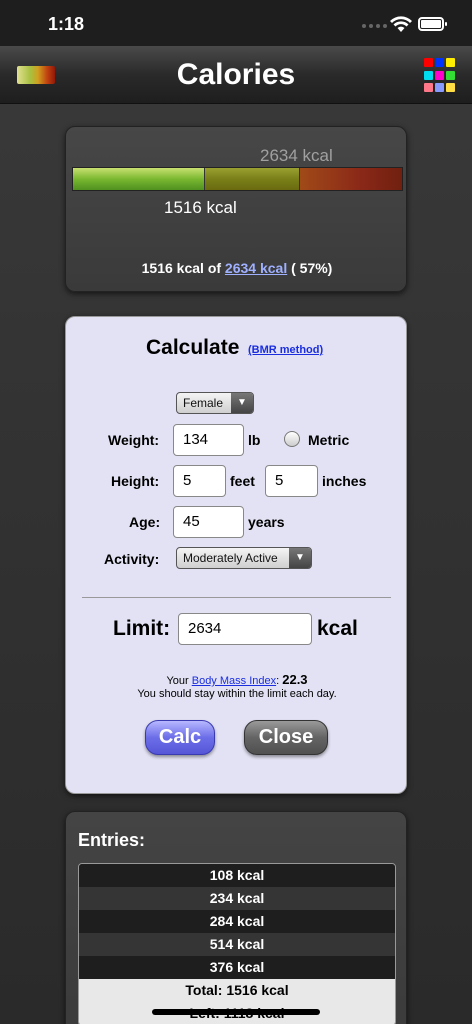 This screenshot has width=472, height=1024. I want to click on list-item: 108 kcal, so click(237, 875).